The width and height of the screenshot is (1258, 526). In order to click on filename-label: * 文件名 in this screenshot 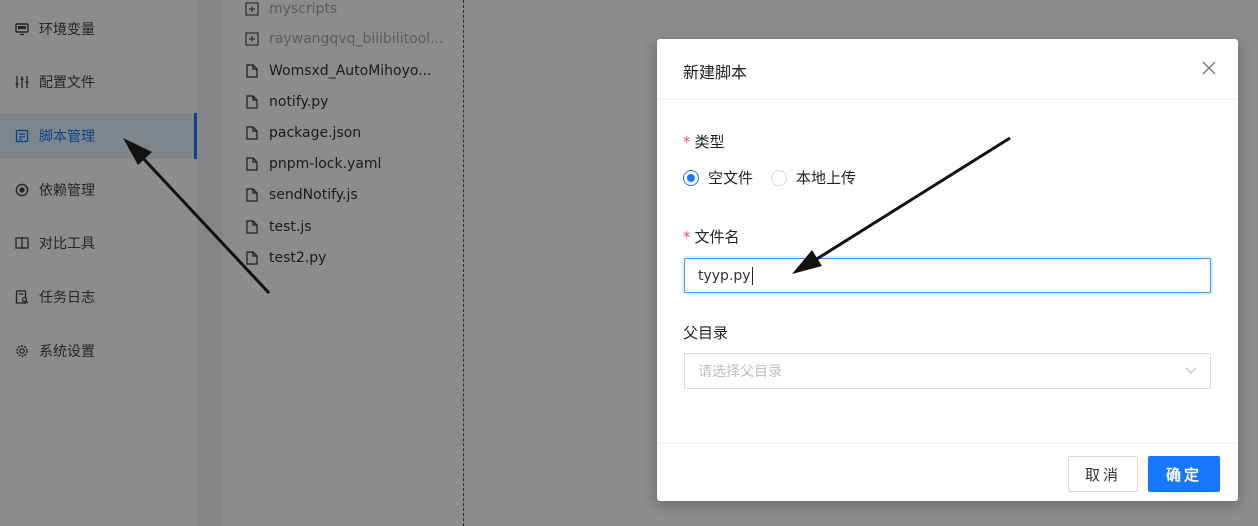, I will do `click(711, 236)`.